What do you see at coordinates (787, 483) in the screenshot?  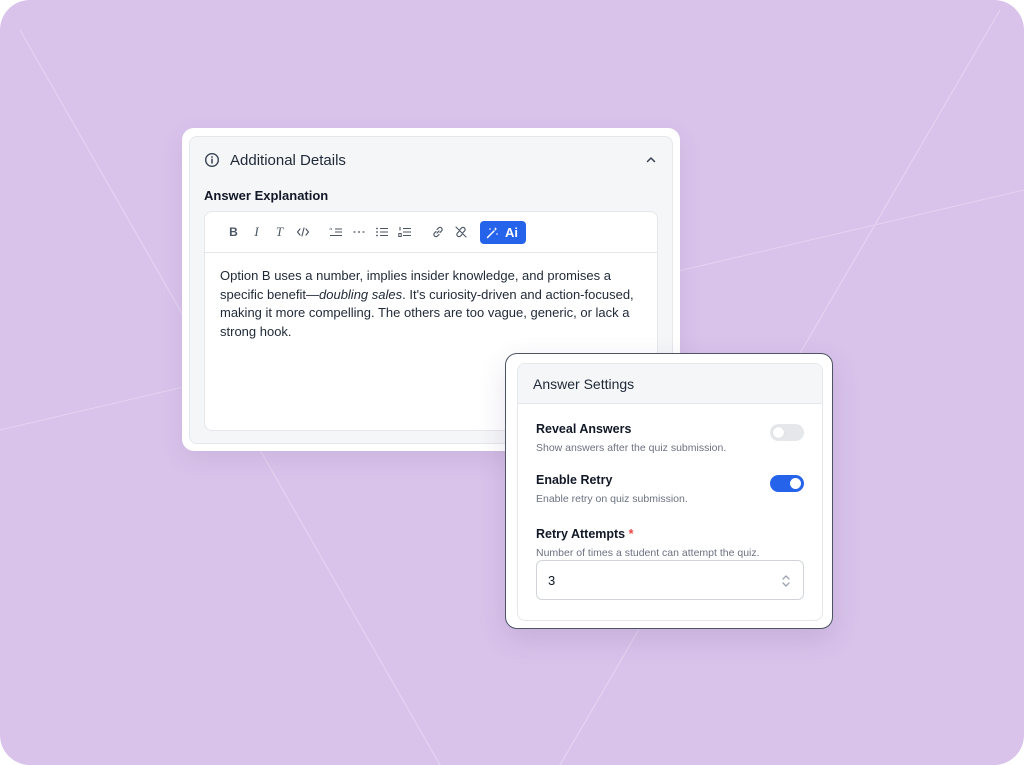 I see `enable-retry-toggle` at bounding box center [787, 483].